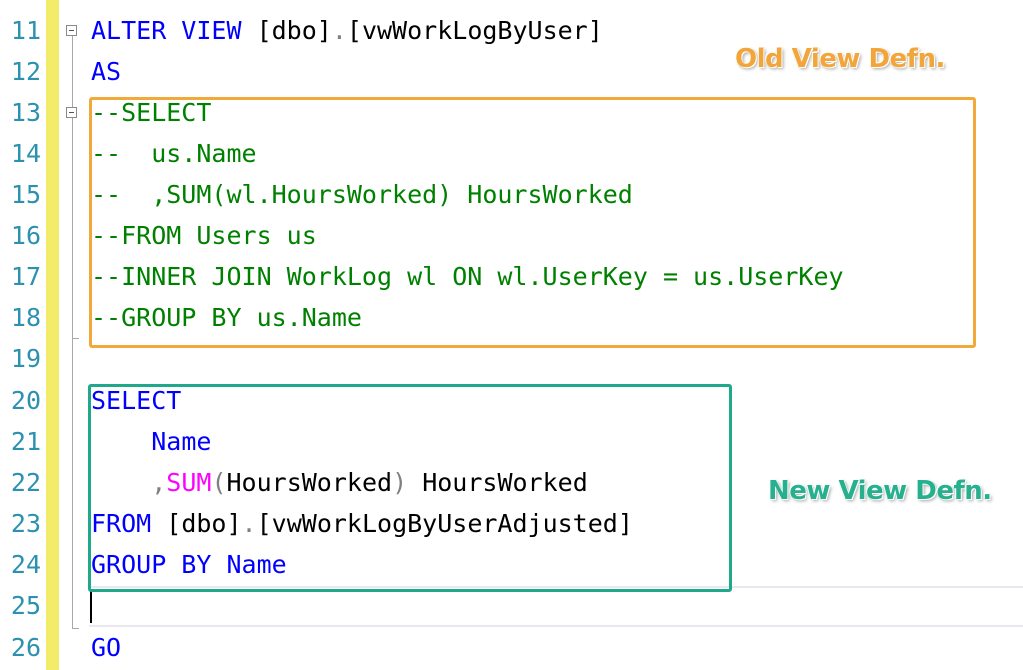 This screenshot has height=670, width=1023. What do you see at coordinates (166, 30) in the screenshot?
I see `keyword: ALTER VIEW` at bounding box center [166, 30].